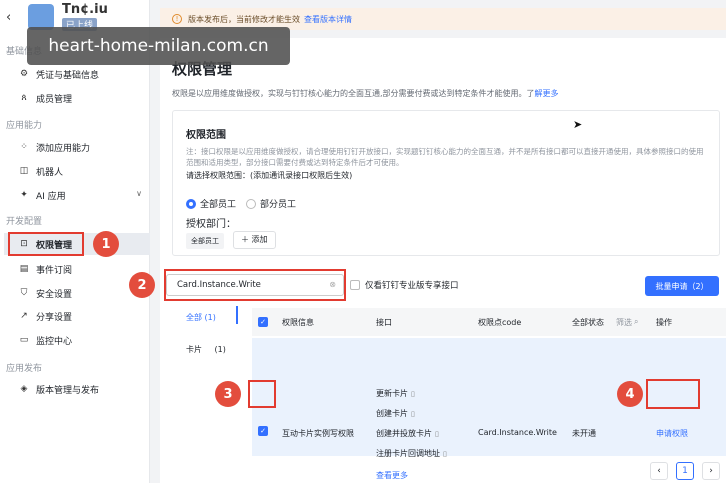  I want to click on section-capability: 应用能力, so click(24, 126).